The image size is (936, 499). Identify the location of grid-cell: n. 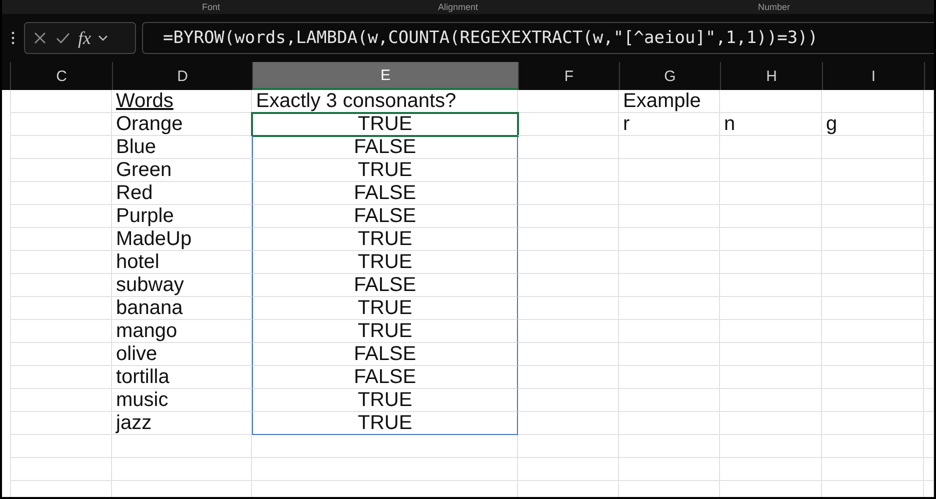
(771, 124).